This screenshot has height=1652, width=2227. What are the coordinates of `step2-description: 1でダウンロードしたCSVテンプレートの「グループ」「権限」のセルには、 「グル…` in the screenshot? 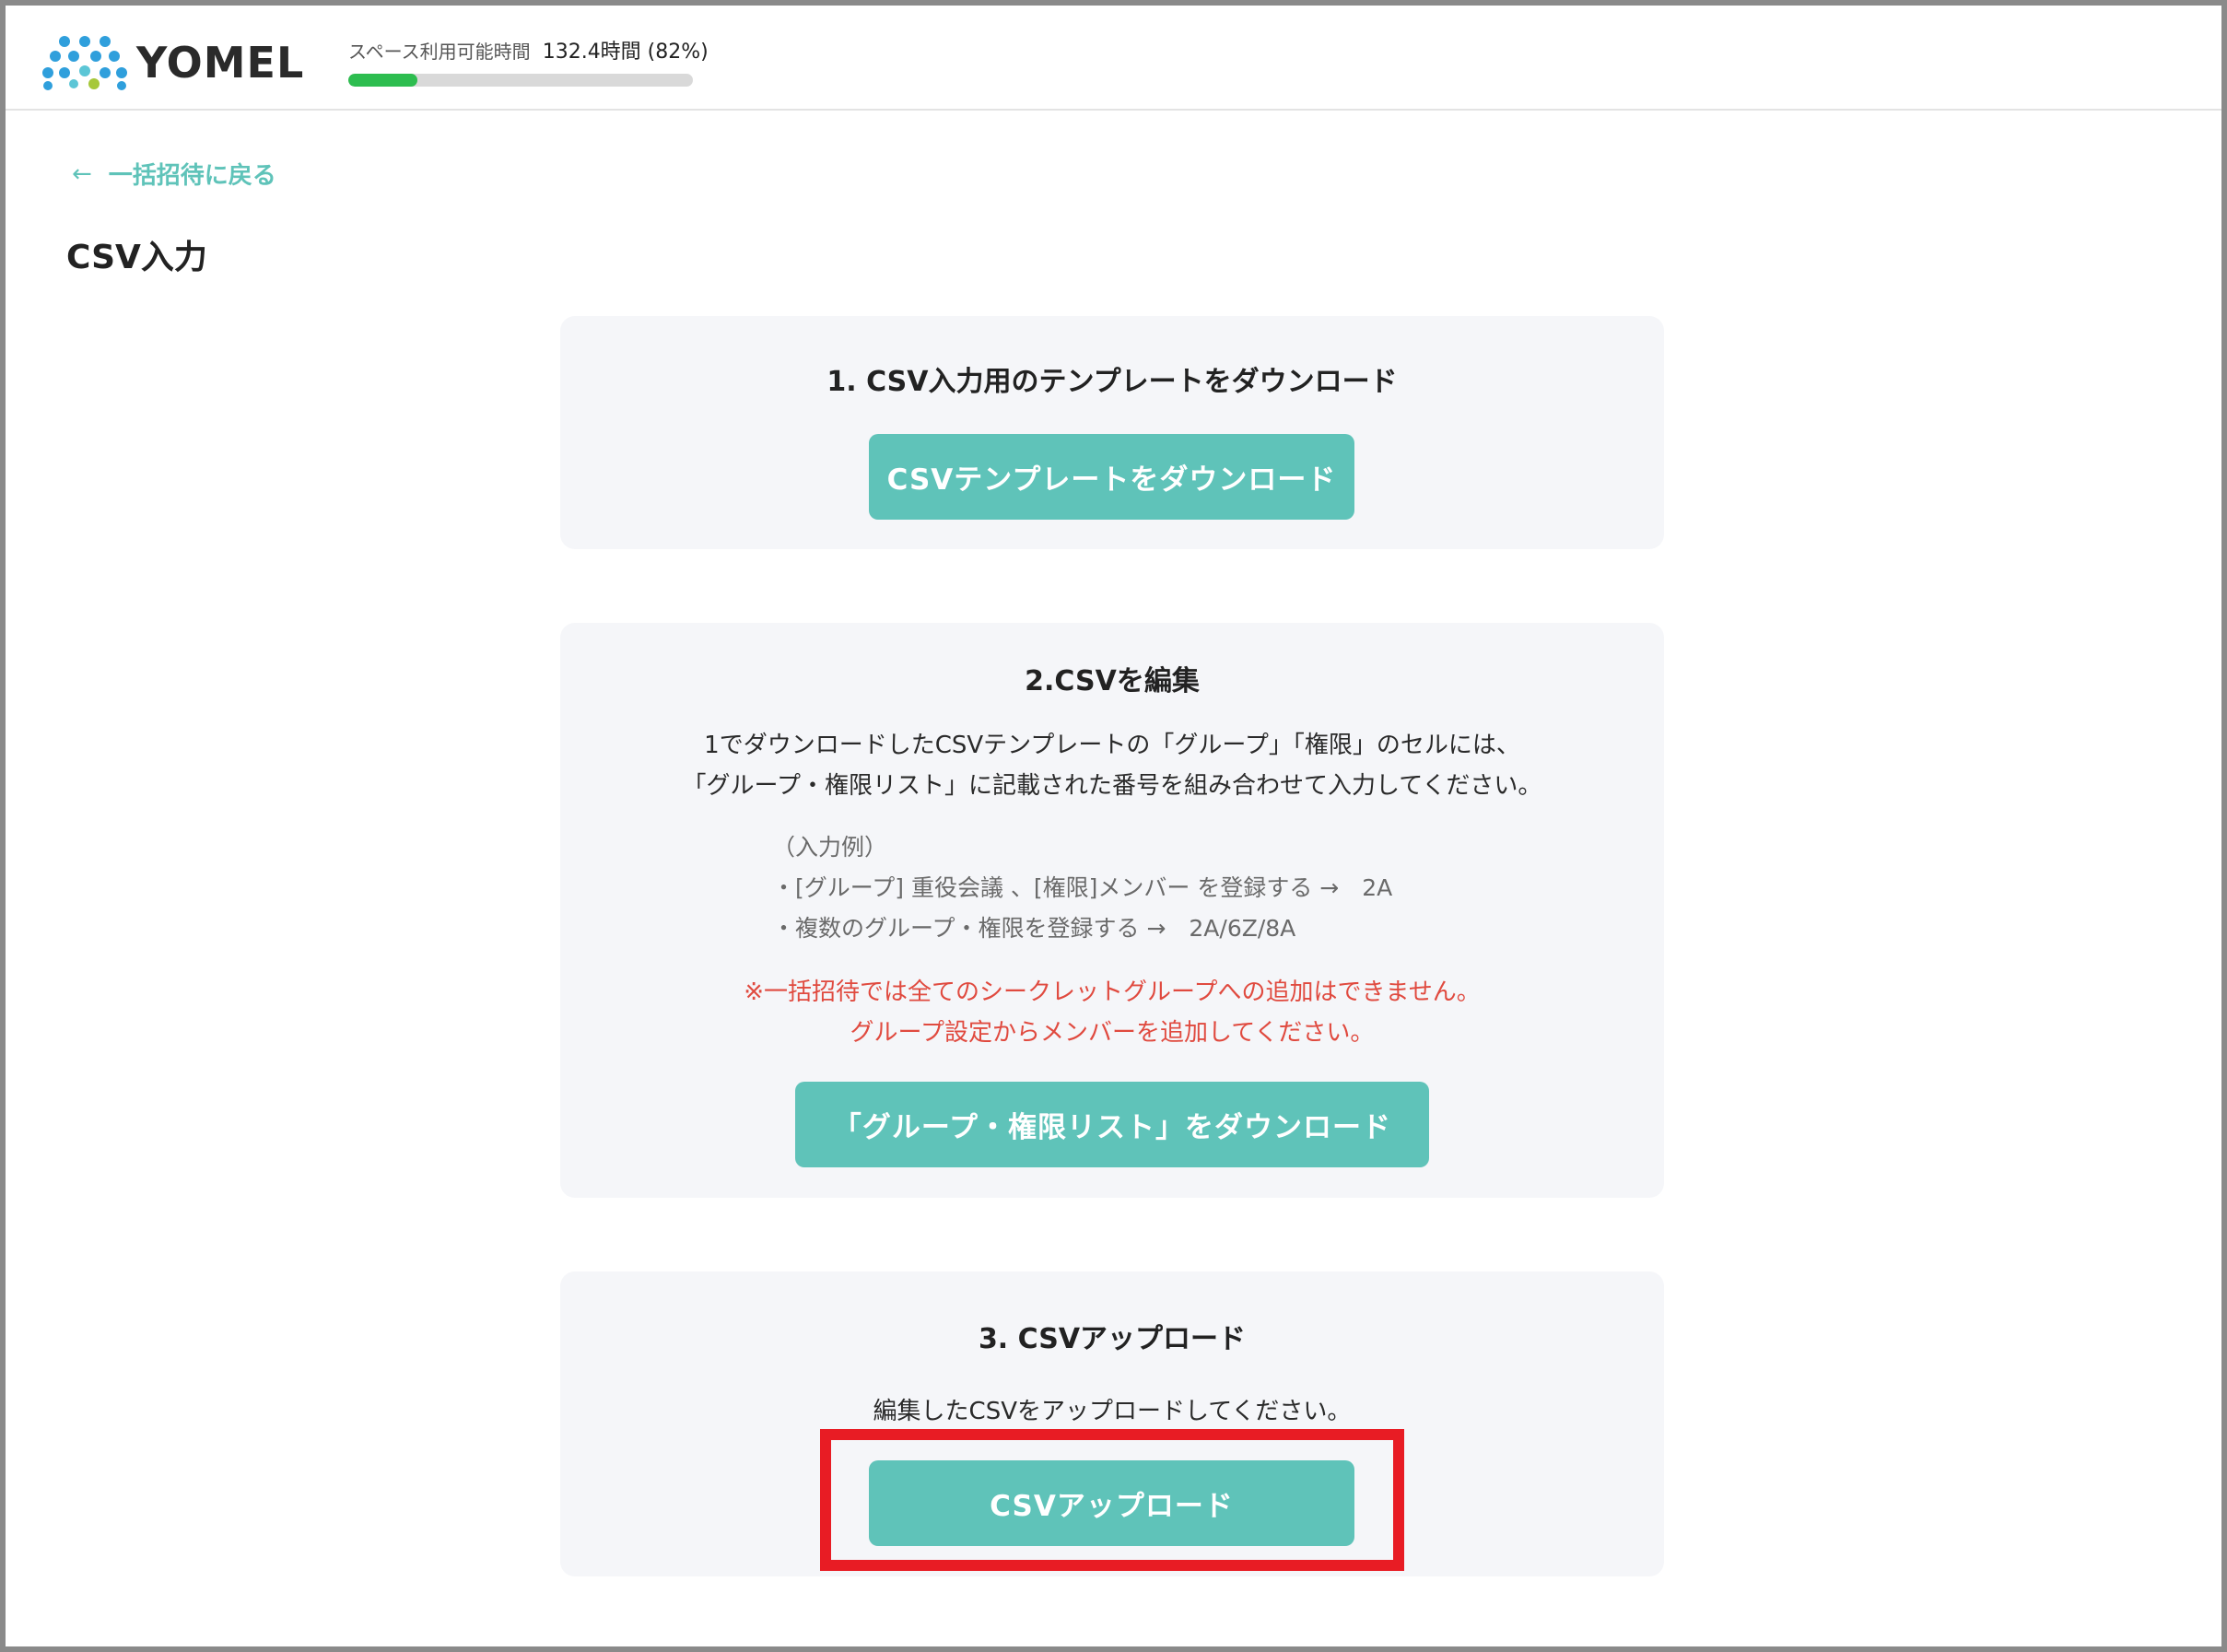 It's located at (1112, 766).